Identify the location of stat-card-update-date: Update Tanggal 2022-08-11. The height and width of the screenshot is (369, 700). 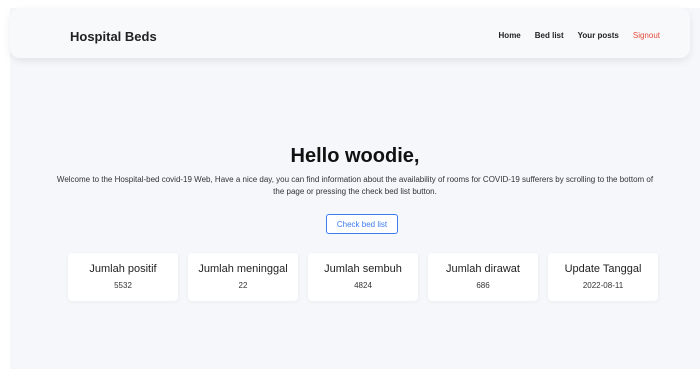
(603, 277).